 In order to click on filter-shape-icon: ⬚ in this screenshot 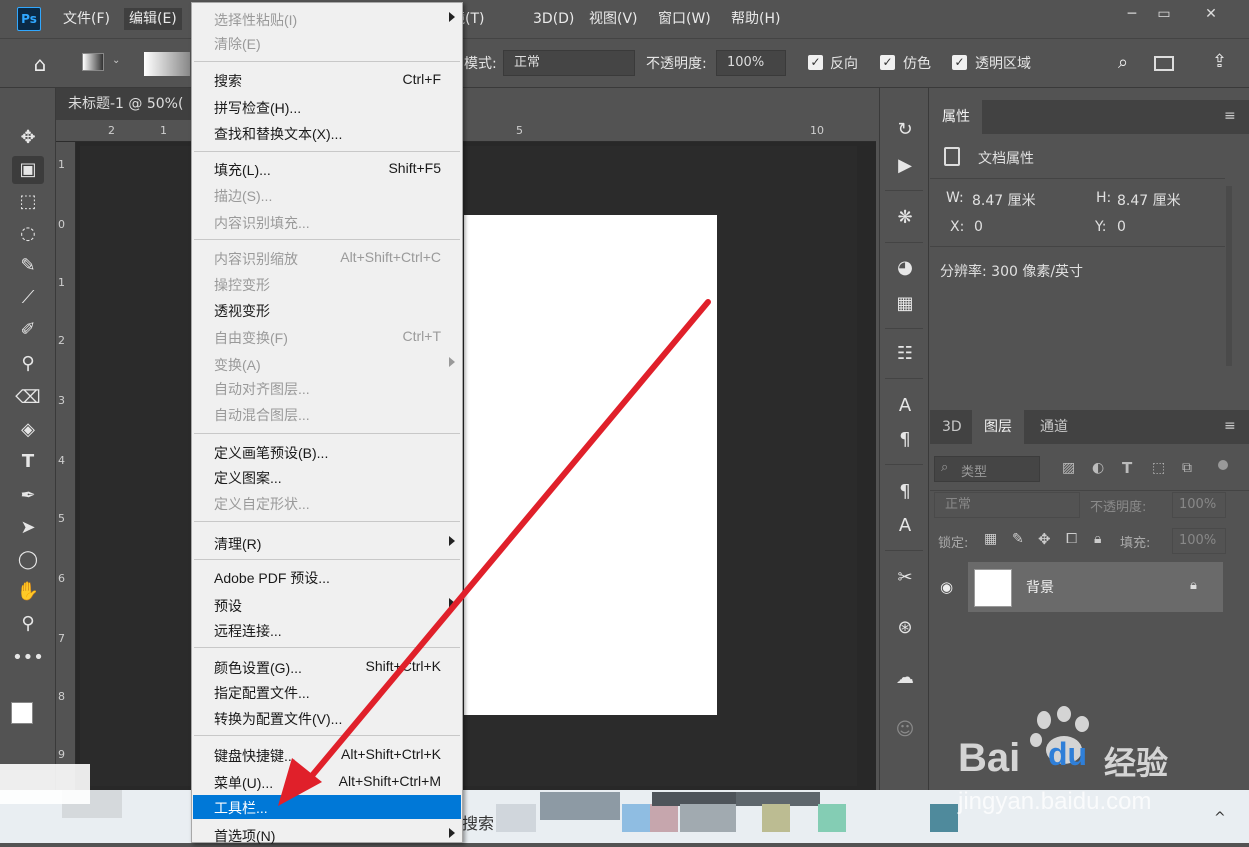, I will do `click(1158, 468)`.